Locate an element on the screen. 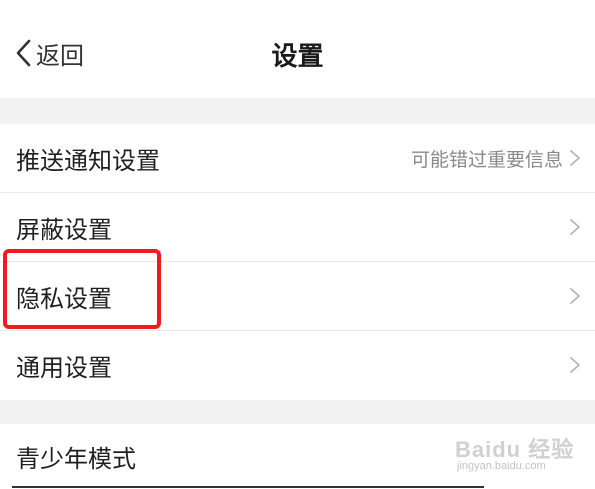 Image resolution: width=595 pixels, height=489 pixels. settings-group-secondary: 青少年模式 is located at coordinates (297, 456).